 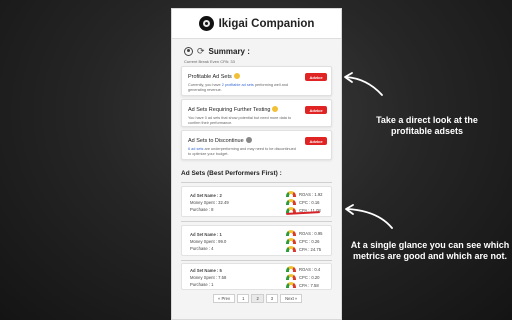 What do you see at coordinates (206, 23) in the screenshot?
I see `ikigai-logo-icon` at bounding box center [206, 23].